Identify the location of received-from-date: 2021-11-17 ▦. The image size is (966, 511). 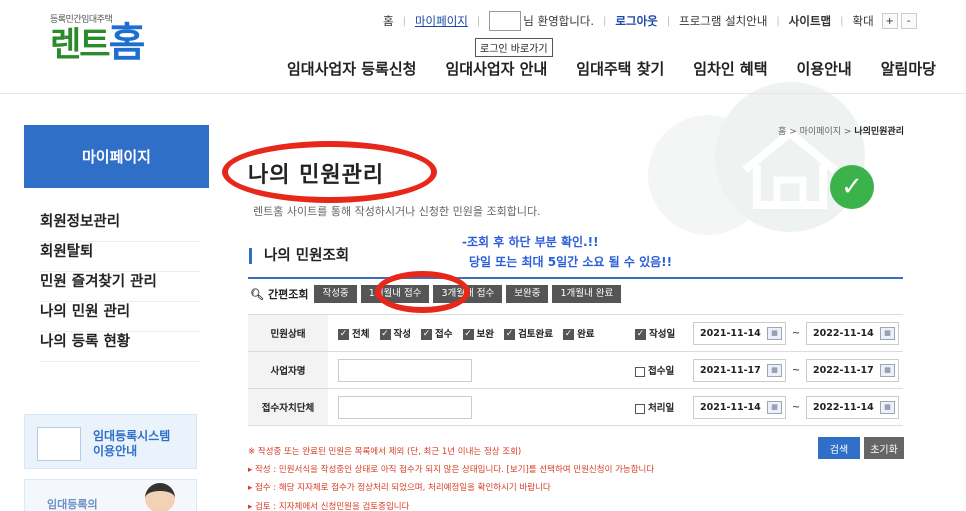
(739, 370).